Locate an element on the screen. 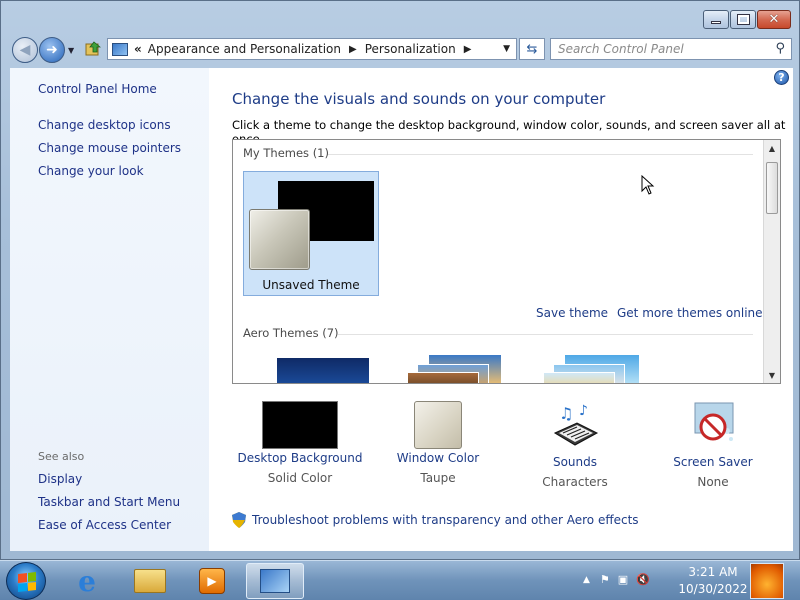 The image size is (800, 600). media-player-icon: ▶ is located at coordinates (212, 581).